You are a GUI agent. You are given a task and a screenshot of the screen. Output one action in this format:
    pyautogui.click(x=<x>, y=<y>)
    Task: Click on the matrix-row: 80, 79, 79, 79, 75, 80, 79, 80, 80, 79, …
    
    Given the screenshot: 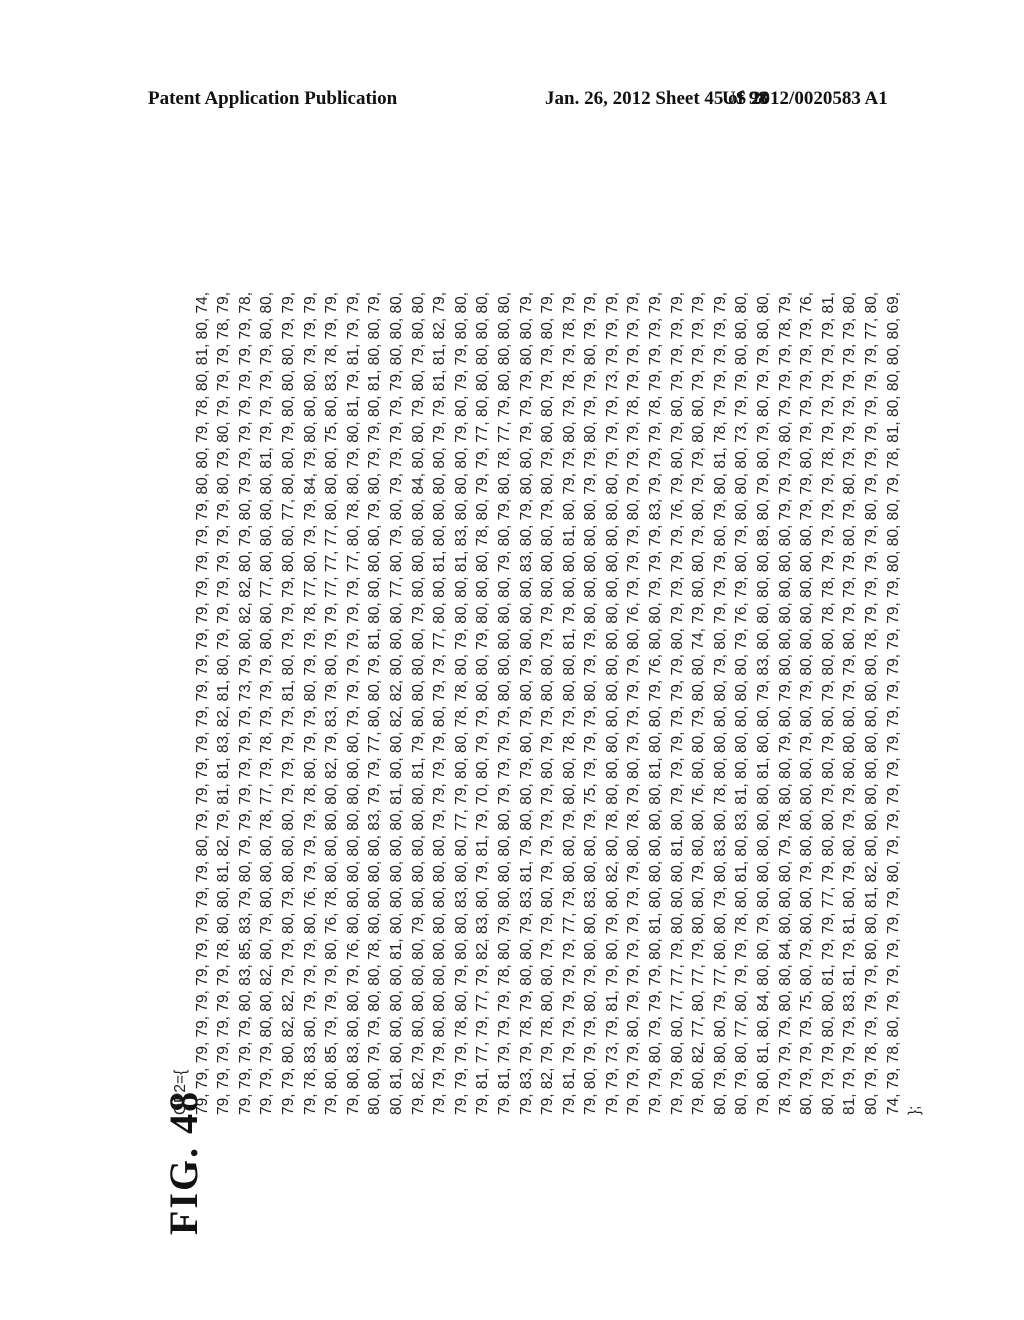 What is the action you would take?
    pyautogui.click(x=807, y=703)
    